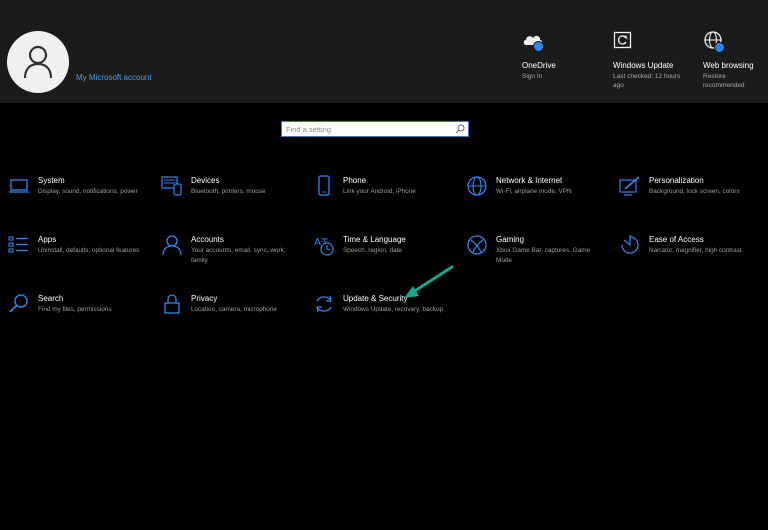 This screenshot has height=530, width=768. What do you see at coordinates (630, 244) in the screenshot?
I see `ease-of-access-icon` at bounding box center [630, 244].